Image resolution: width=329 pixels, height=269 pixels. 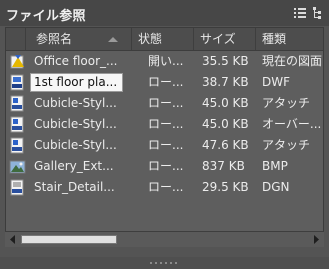 I want to click on table-row-selected: 1st floor pla... ロー... 38.7 KB DWF, so click(x=164, y=82).